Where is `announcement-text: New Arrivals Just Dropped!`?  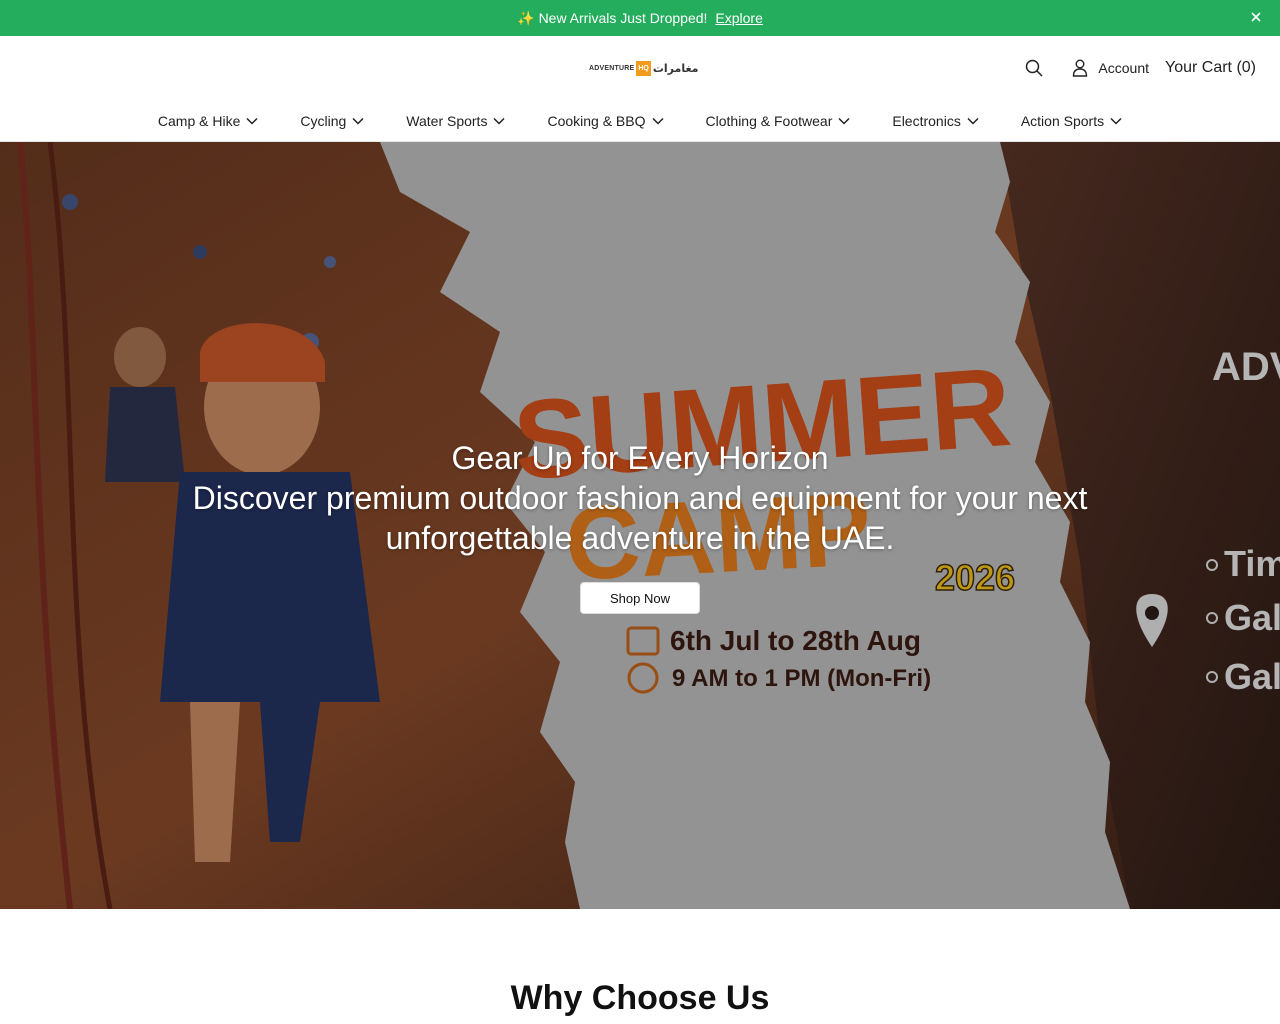 announcement-text: New Arrivals Just Dropped! is located at coordinates (623, 18).